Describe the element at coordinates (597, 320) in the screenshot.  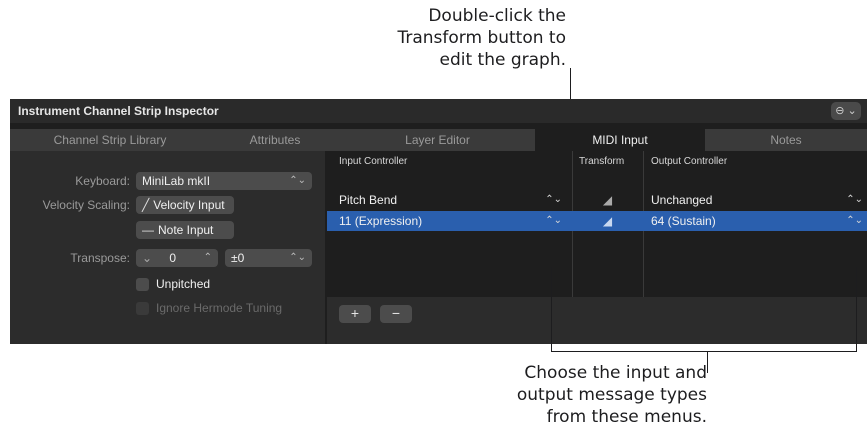
I see `table-footer: + −` at that location.